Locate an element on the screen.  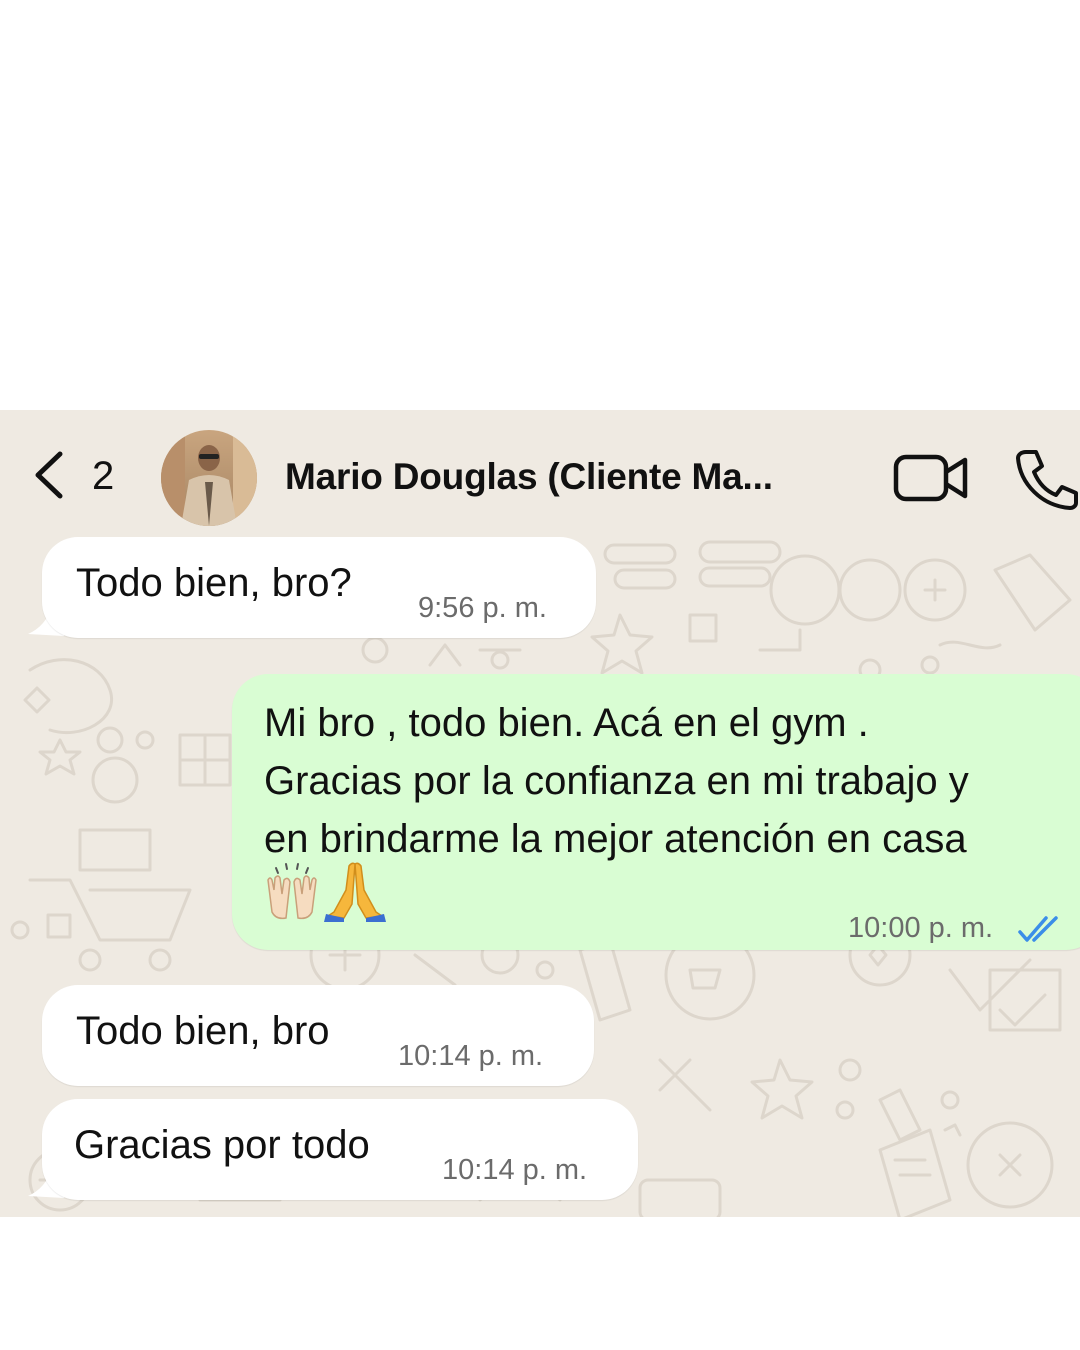
read-receipt-icon is located at coordinates (1038, 929).